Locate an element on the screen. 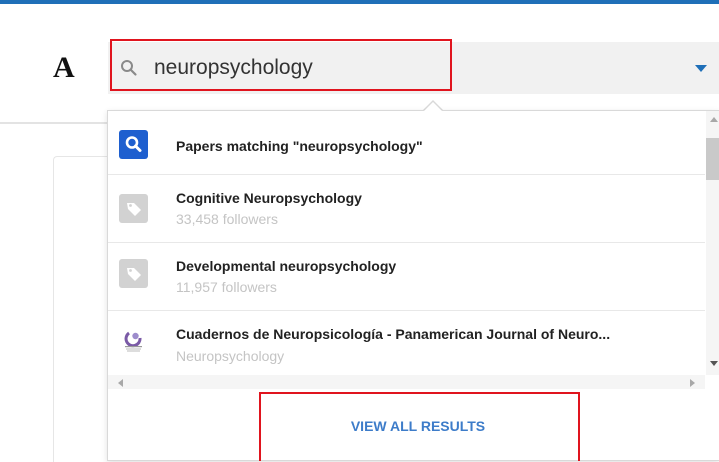  result-papers-matching: Papers matching "neuropsychology" is located at coordinates (406, 143).